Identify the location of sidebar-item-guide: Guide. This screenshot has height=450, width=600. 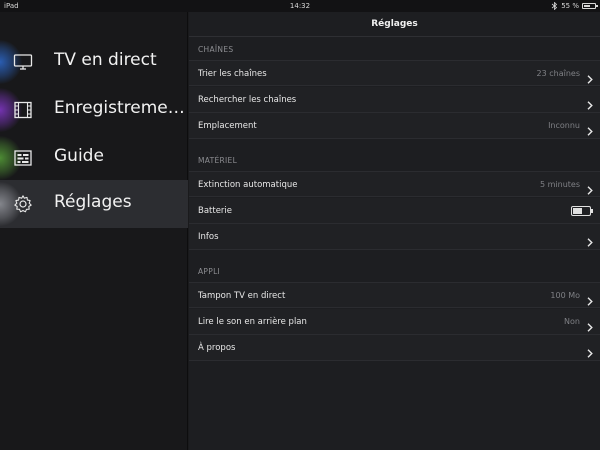
(94, 158).